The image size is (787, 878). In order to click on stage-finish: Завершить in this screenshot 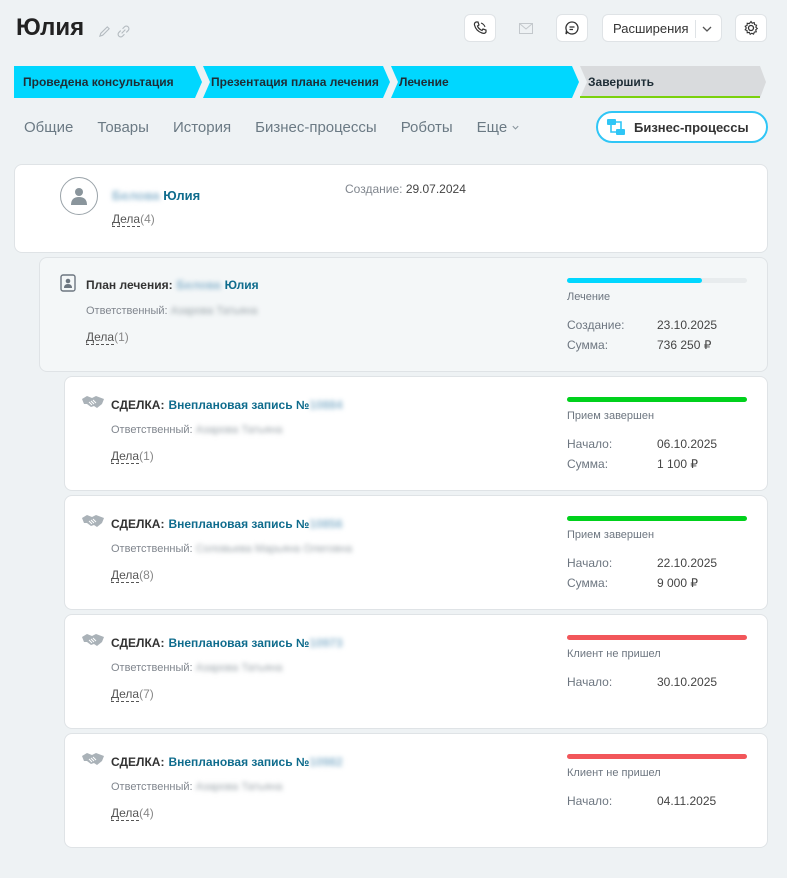, I will do `click(616, 82)`.